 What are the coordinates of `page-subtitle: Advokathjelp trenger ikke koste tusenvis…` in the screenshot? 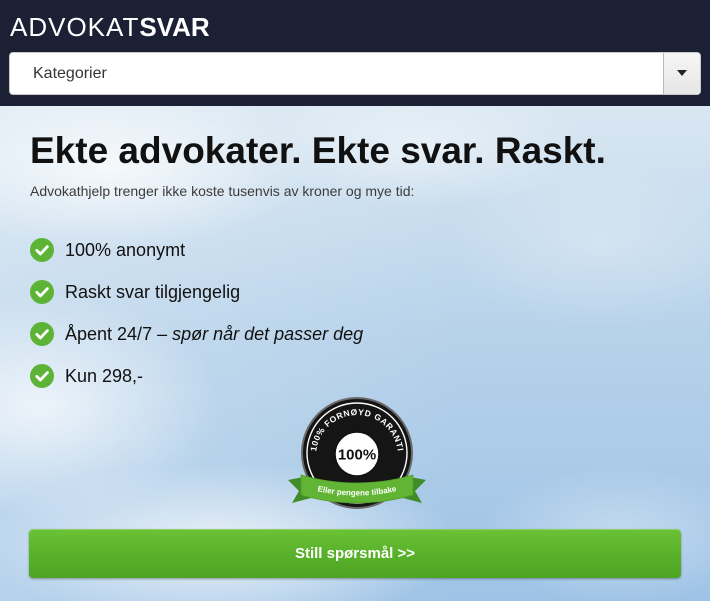 It's located at (222, 191).